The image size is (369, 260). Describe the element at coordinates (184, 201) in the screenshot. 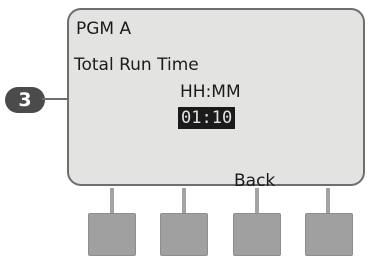

I see `softkey-2-stem` at that location.